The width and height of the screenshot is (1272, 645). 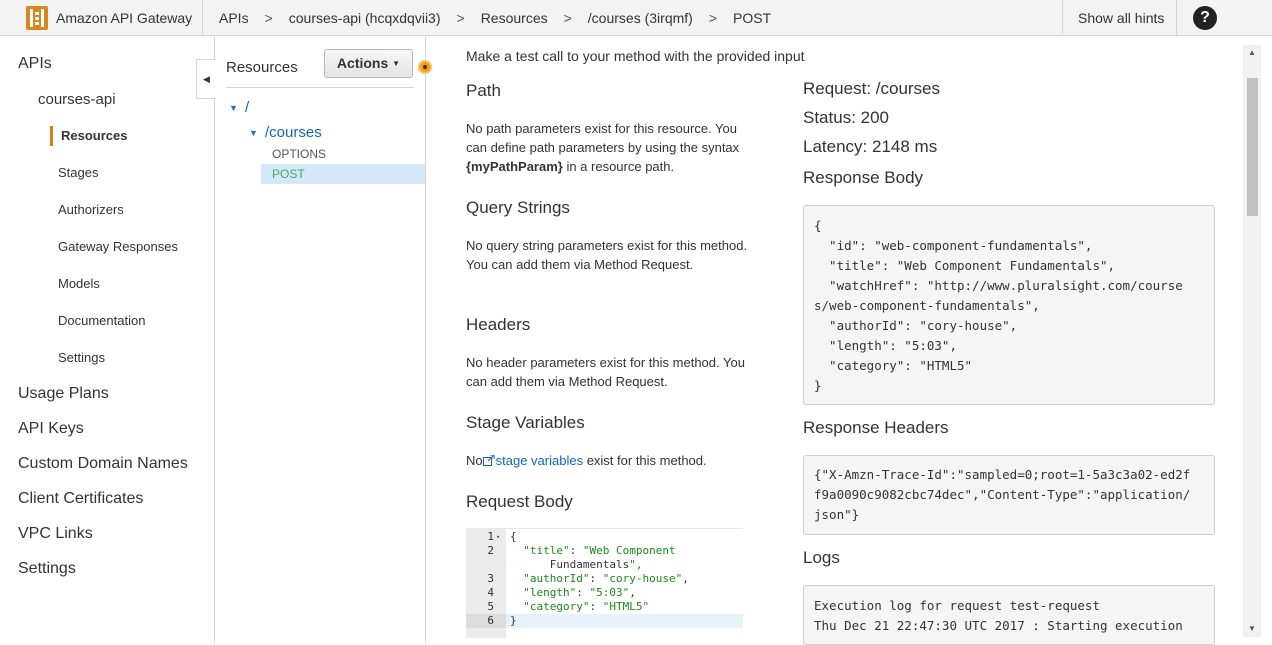 I want to click on active-line, so click(x=624, y=621).